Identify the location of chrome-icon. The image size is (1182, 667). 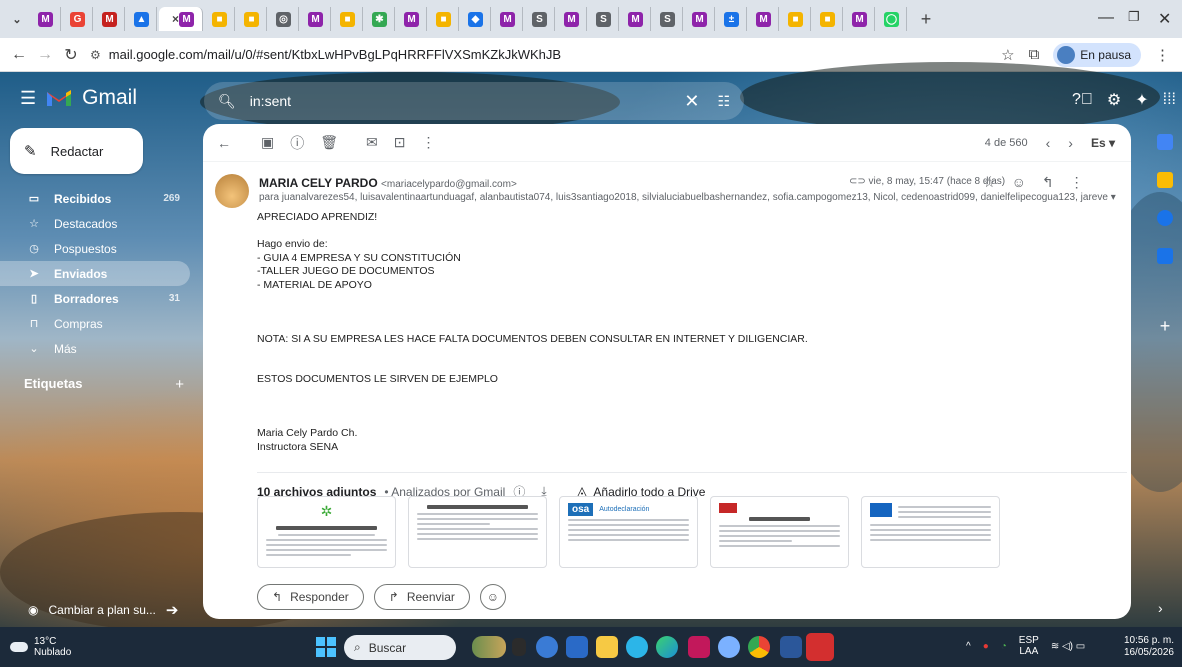
(759, 647).